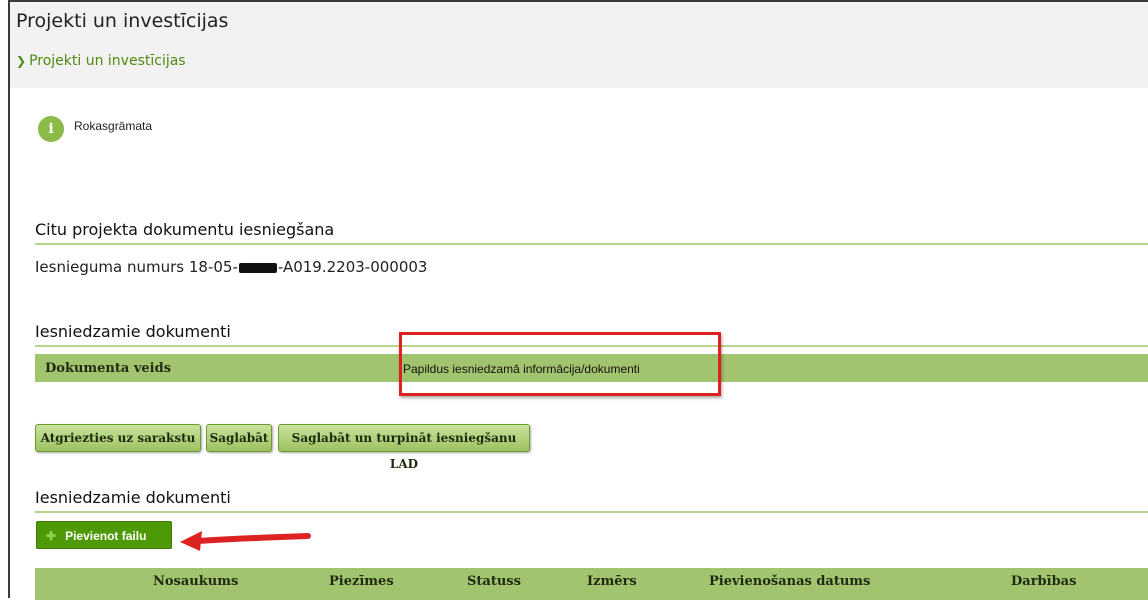 This screenshot has height=600, width=1148. What do you see at coordinates (185, 229) in the screenshot?
I see `submission-title: Citu projekta dokumentu iesniegšana` at bounding box center [185, 229].